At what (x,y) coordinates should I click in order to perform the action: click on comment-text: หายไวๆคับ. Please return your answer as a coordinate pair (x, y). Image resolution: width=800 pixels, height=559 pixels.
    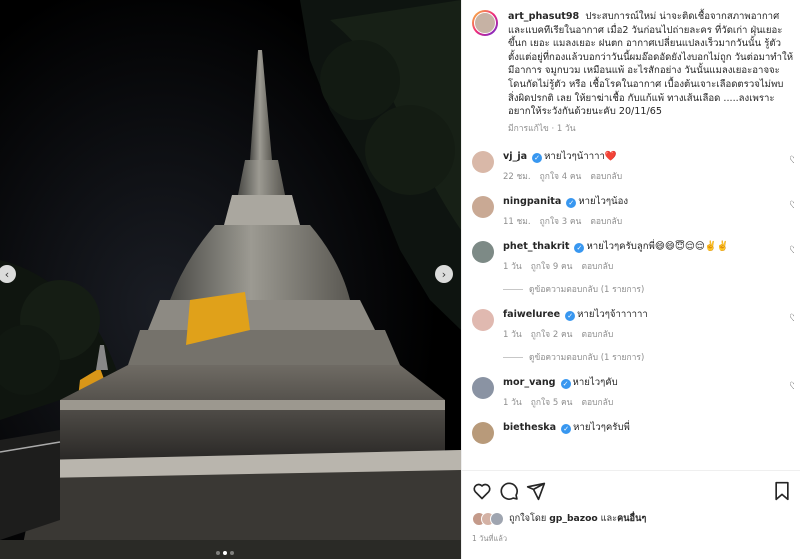
    Looking at the image, I should click on (595, 382).